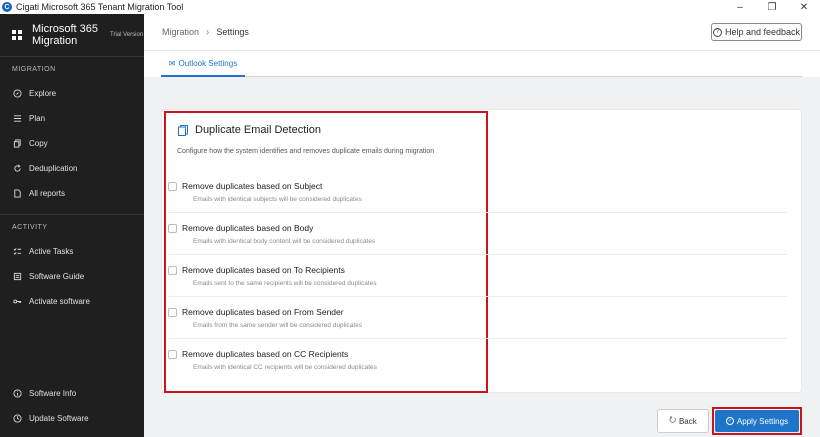  What do you see at coordinates (258, 130) in the screenshot?
I see `section-title-text: Duplicate Email Detection` at bounding box center [258, 130].